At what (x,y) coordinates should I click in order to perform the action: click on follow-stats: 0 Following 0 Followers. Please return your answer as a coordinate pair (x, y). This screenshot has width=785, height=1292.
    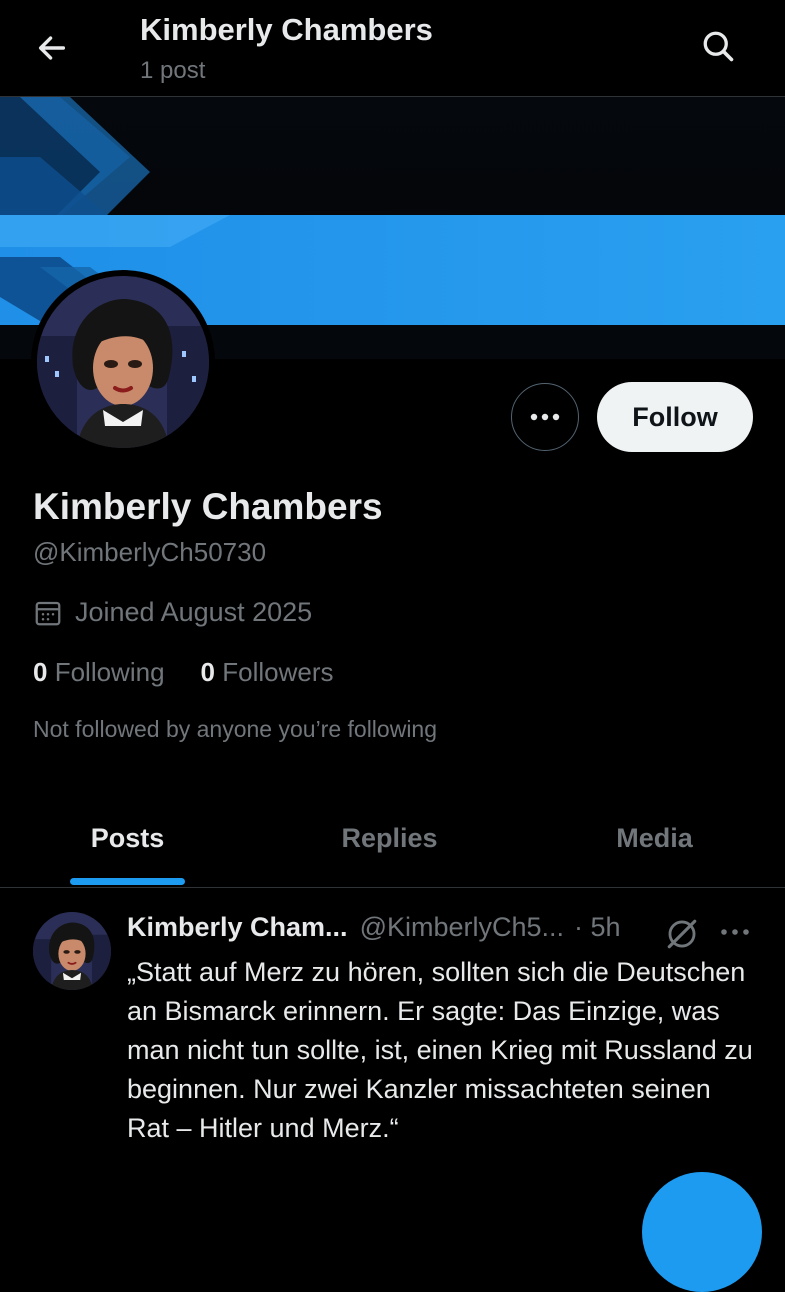
    Looking at the image, I should click on (183, 672).